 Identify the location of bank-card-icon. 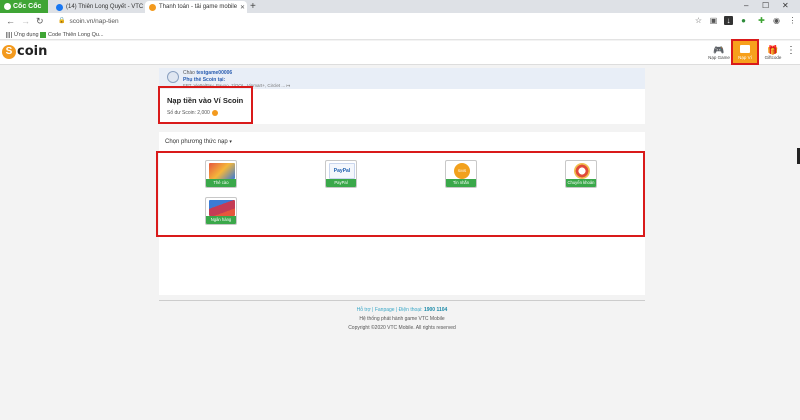
(222, 208).